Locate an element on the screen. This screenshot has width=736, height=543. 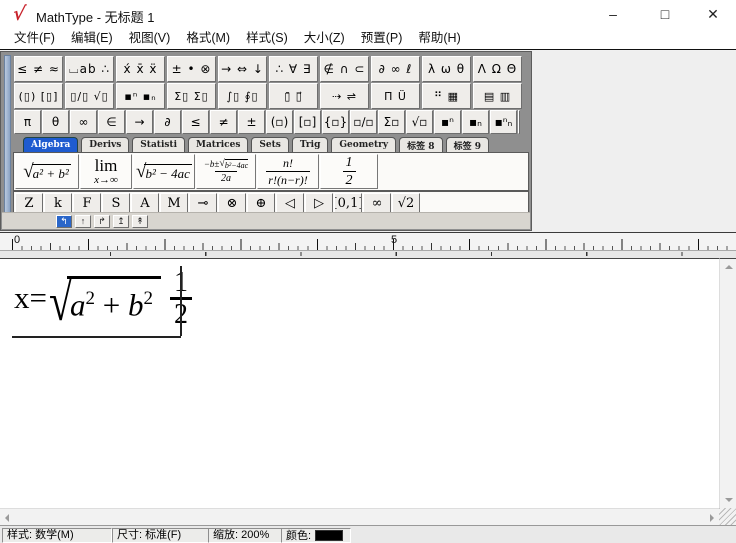
palette-misc-symbols: ∂ ∞ ℓ is located at coordinates (395, 69).